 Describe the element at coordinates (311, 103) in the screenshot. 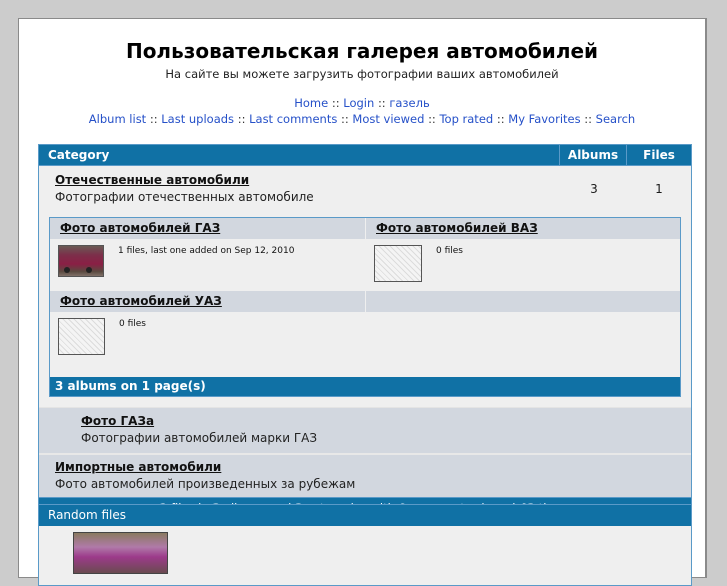

I see `nav-home-link: Home` at that location.